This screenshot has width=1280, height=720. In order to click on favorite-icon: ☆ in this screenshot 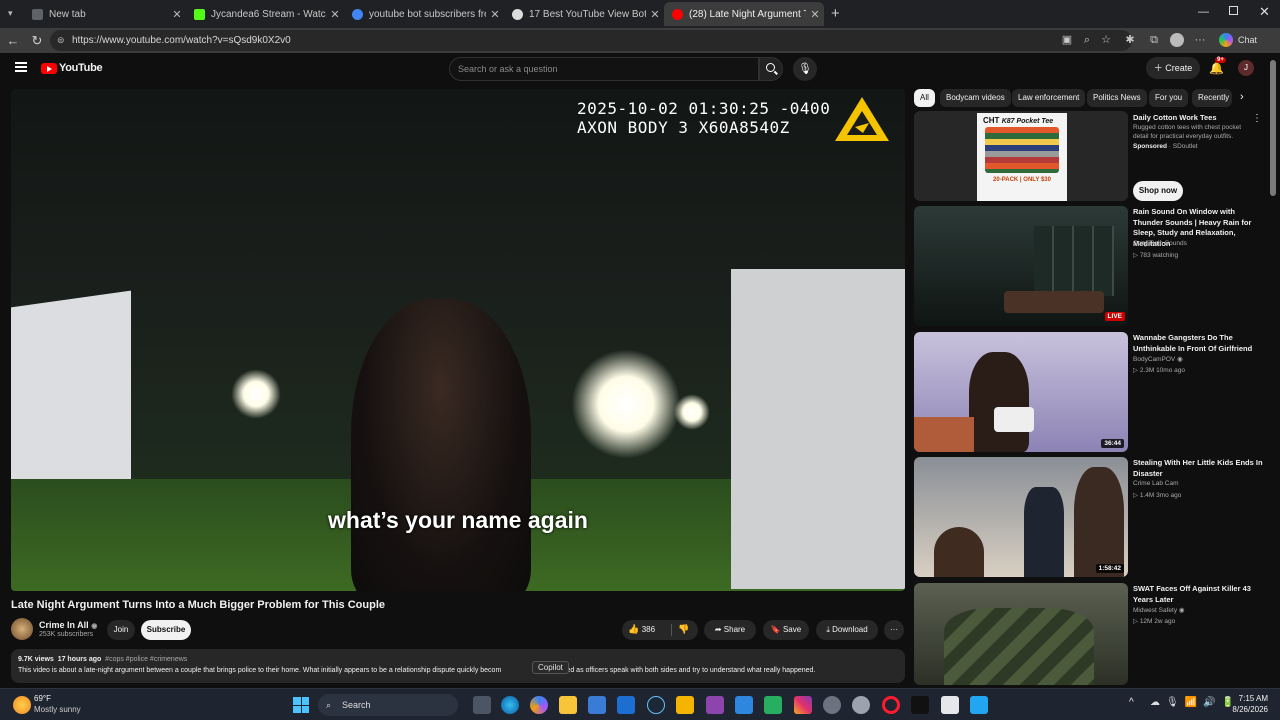, I will do `click(1106, 40)`.